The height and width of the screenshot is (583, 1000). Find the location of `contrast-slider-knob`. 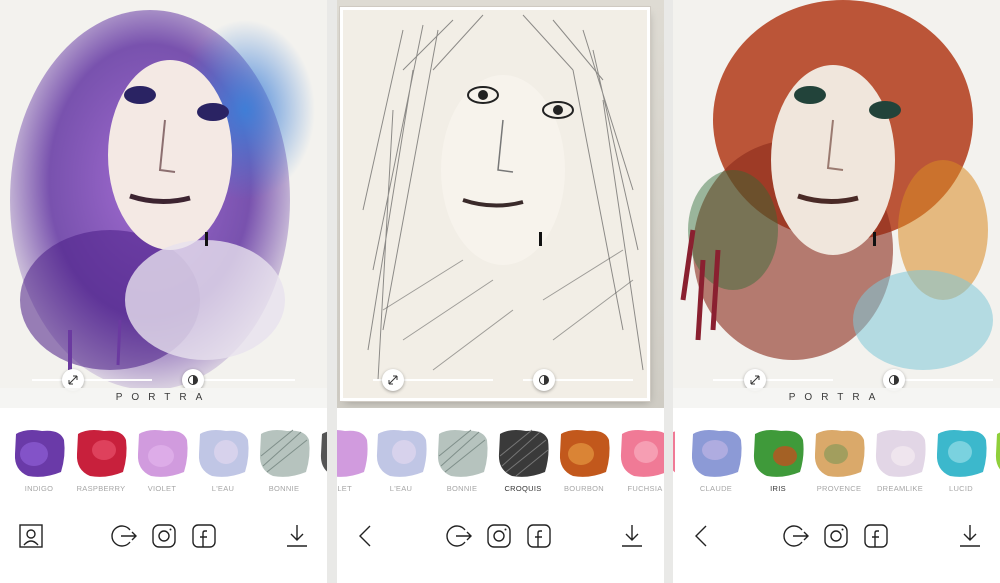

contrast-slider-knob is located at coordinates (544, 380).